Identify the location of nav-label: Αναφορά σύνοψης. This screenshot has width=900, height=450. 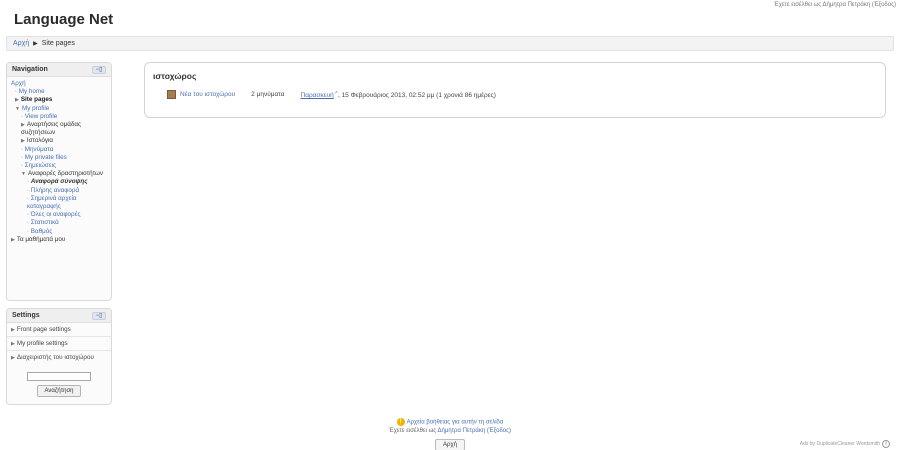
(59, 181).